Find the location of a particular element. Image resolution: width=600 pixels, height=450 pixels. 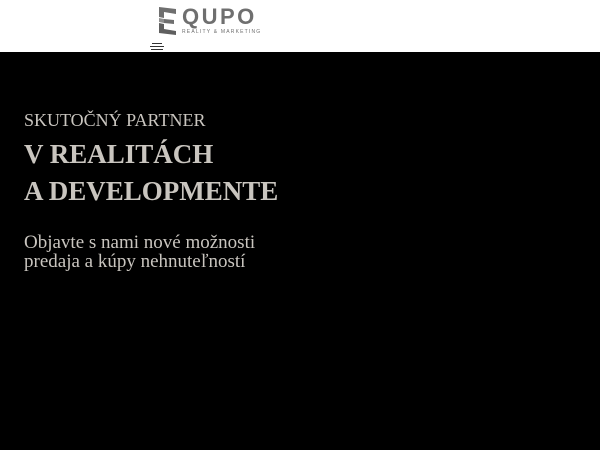

hero-headline: V REALITÁCH A DEVELOPMENTE is located at coordinates (234, 173).